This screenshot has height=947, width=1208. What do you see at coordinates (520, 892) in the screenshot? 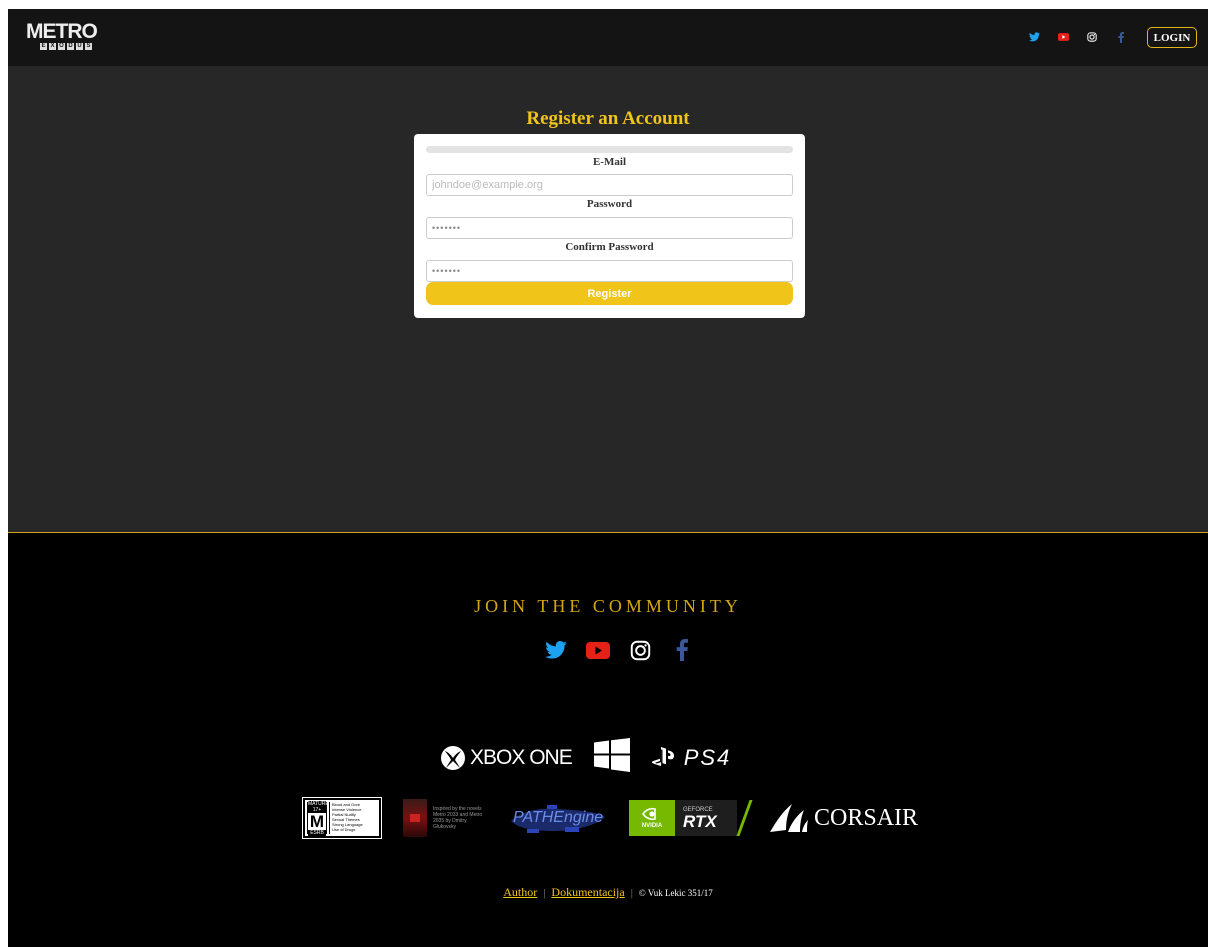
I see `author-link: Author` at bounding box center [520, 892].